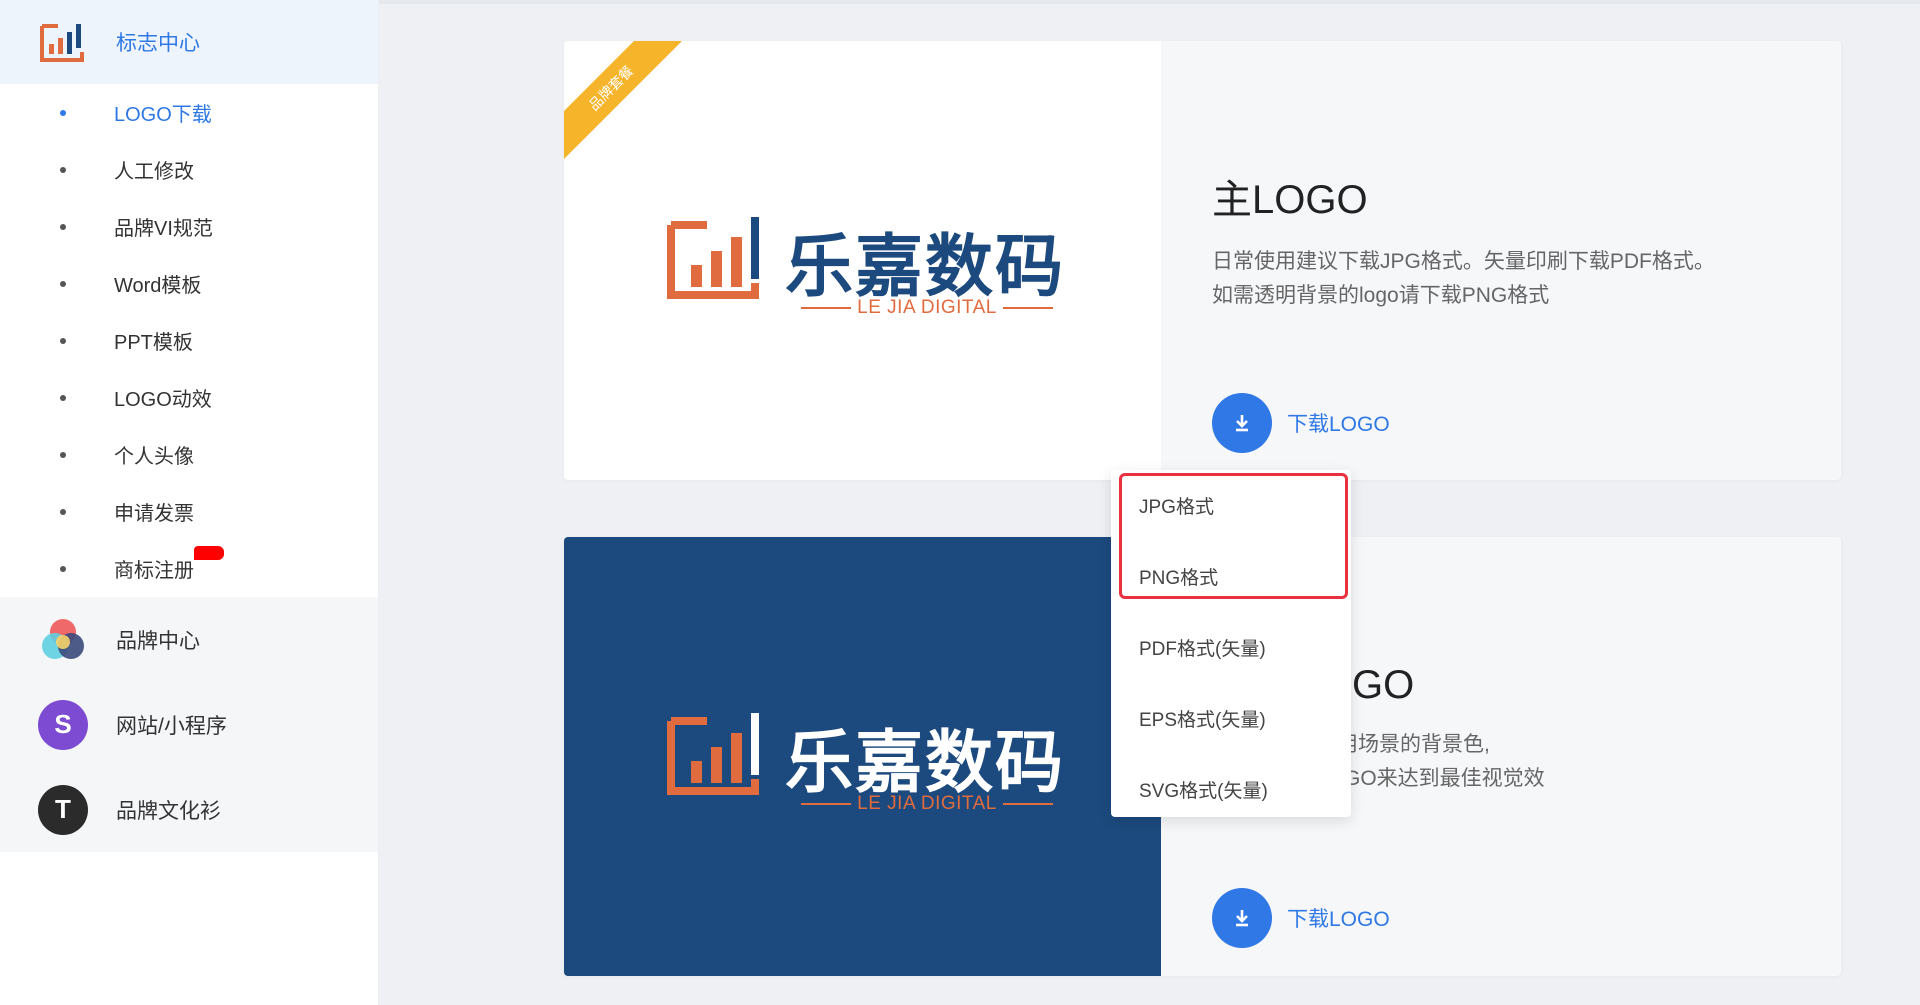 The width and height of the screenshot is (1920, 1005). What do you see at coordinates (158, 641) in the screenshot?
I see `sidebar-item-label: 品牌中心` at bounding box center [158, 641].